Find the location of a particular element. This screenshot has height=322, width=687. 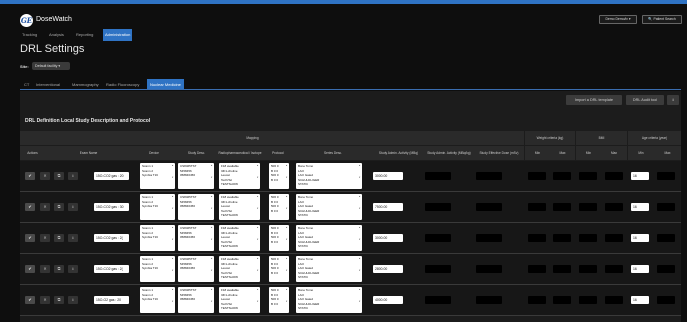

exam-name-input: 15O-CO2 gas : 2( is located at coordinates (111, 269).